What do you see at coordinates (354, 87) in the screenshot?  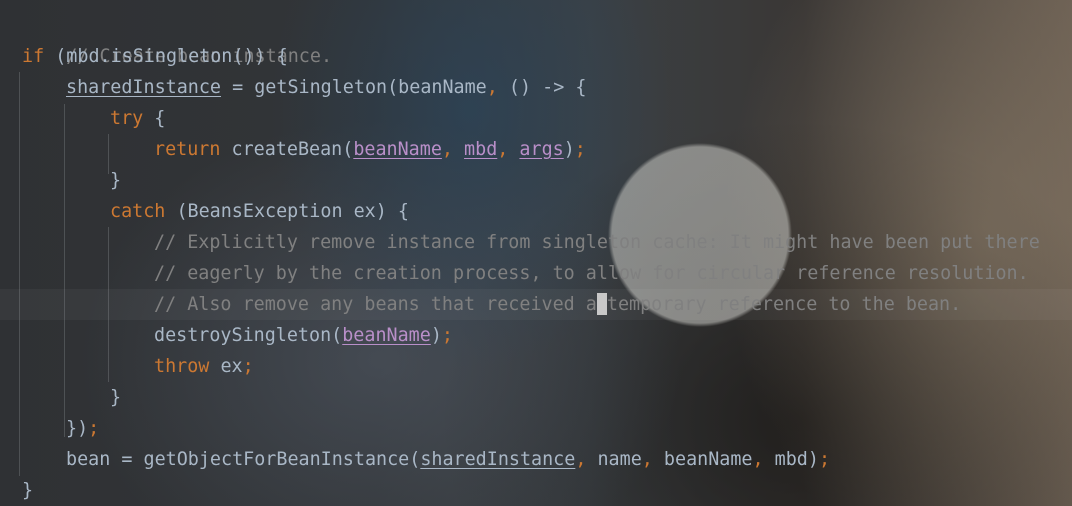 I see `code-text: = getSingleton(beanName` at bounding box center [354, 87].